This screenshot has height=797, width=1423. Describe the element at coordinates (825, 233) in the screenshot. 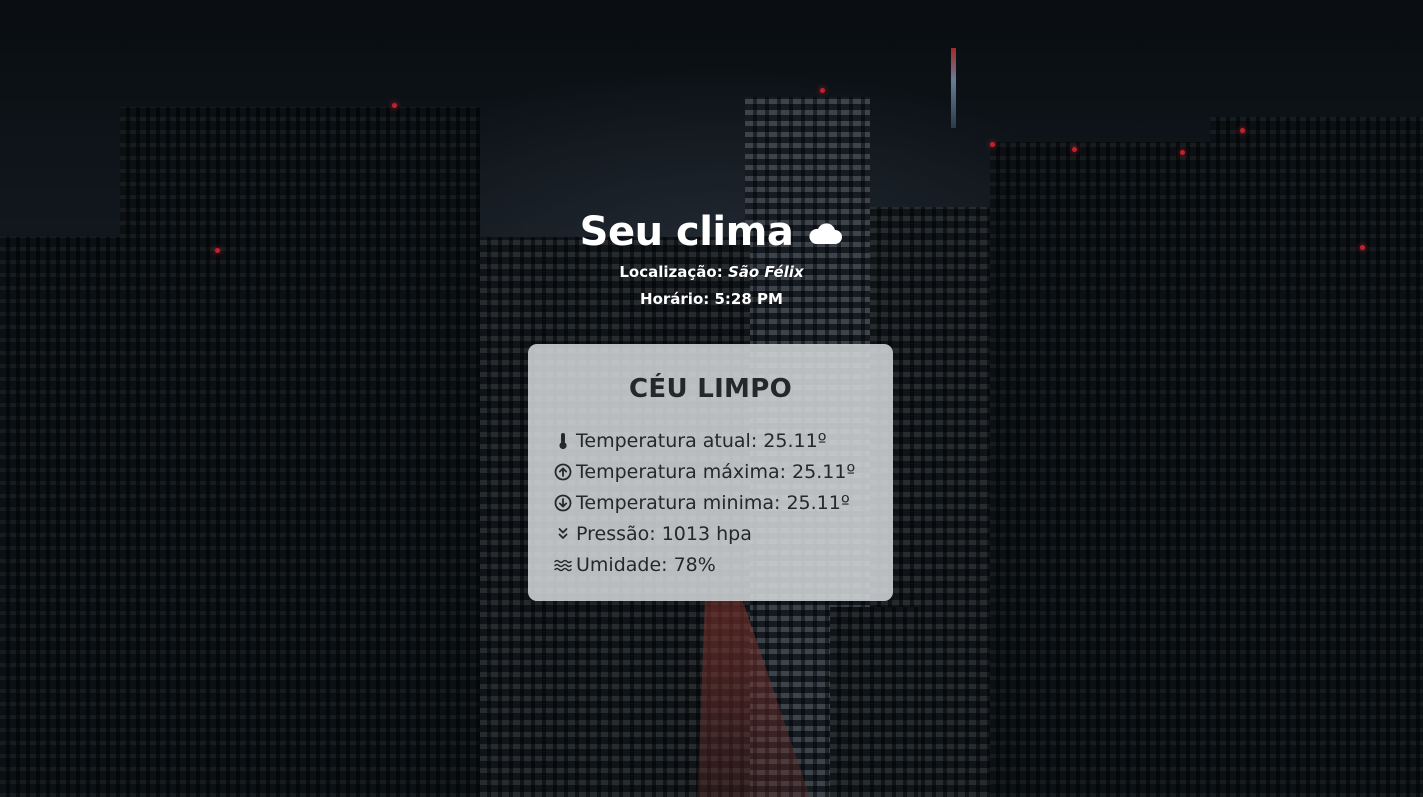

I see `cloud-icon` at that location.